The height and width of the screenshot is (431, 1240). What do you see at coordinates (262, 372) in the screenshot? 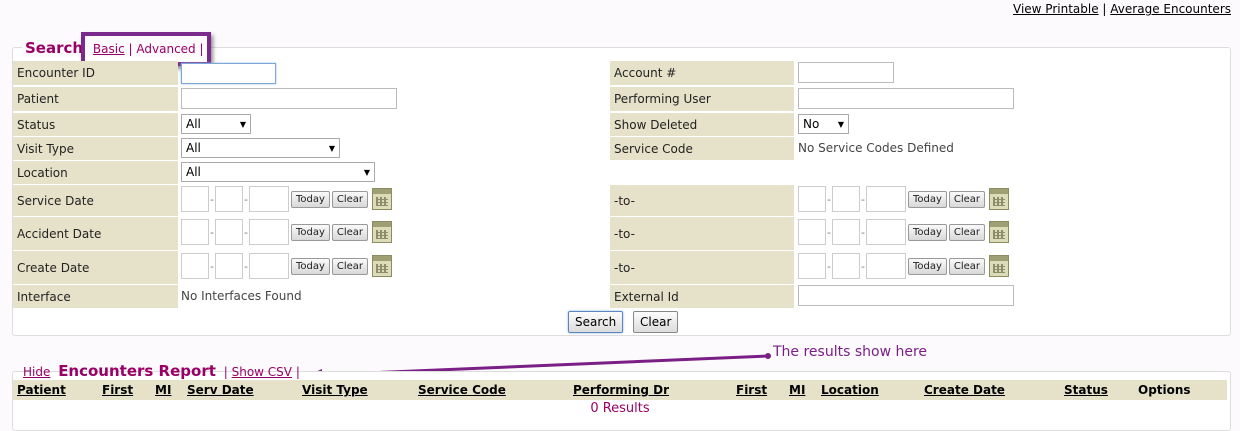
I see `show-csv-link: Show CSV` at bounding box center [262, 372].